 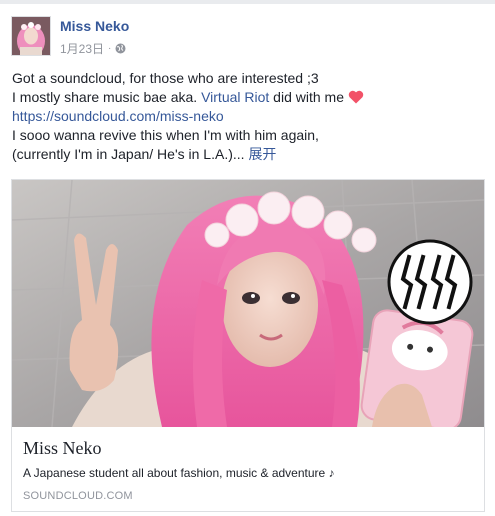 What do you see at coordinates (62, 448) in the screenshot?
I see `link-preview-title: Miss Neko` at bounding box center [62, 448].